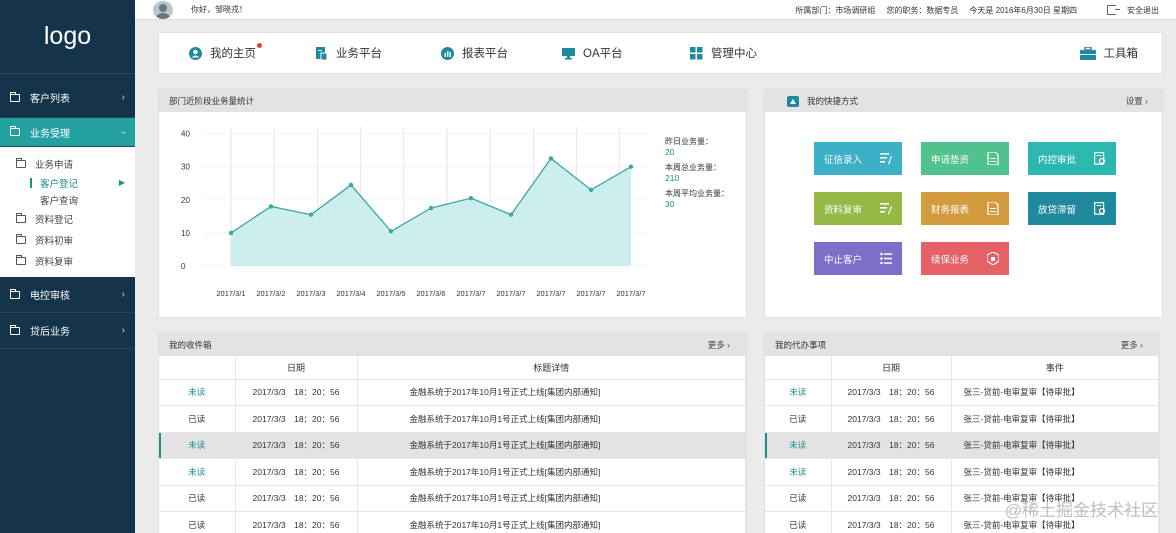 This screenshot has height=533, width=1176. What do you see at coordinates (1057, 210) in the screenshot?
I see `shortcut-label: 放贷滞留` at bounding box center [1057, 210].